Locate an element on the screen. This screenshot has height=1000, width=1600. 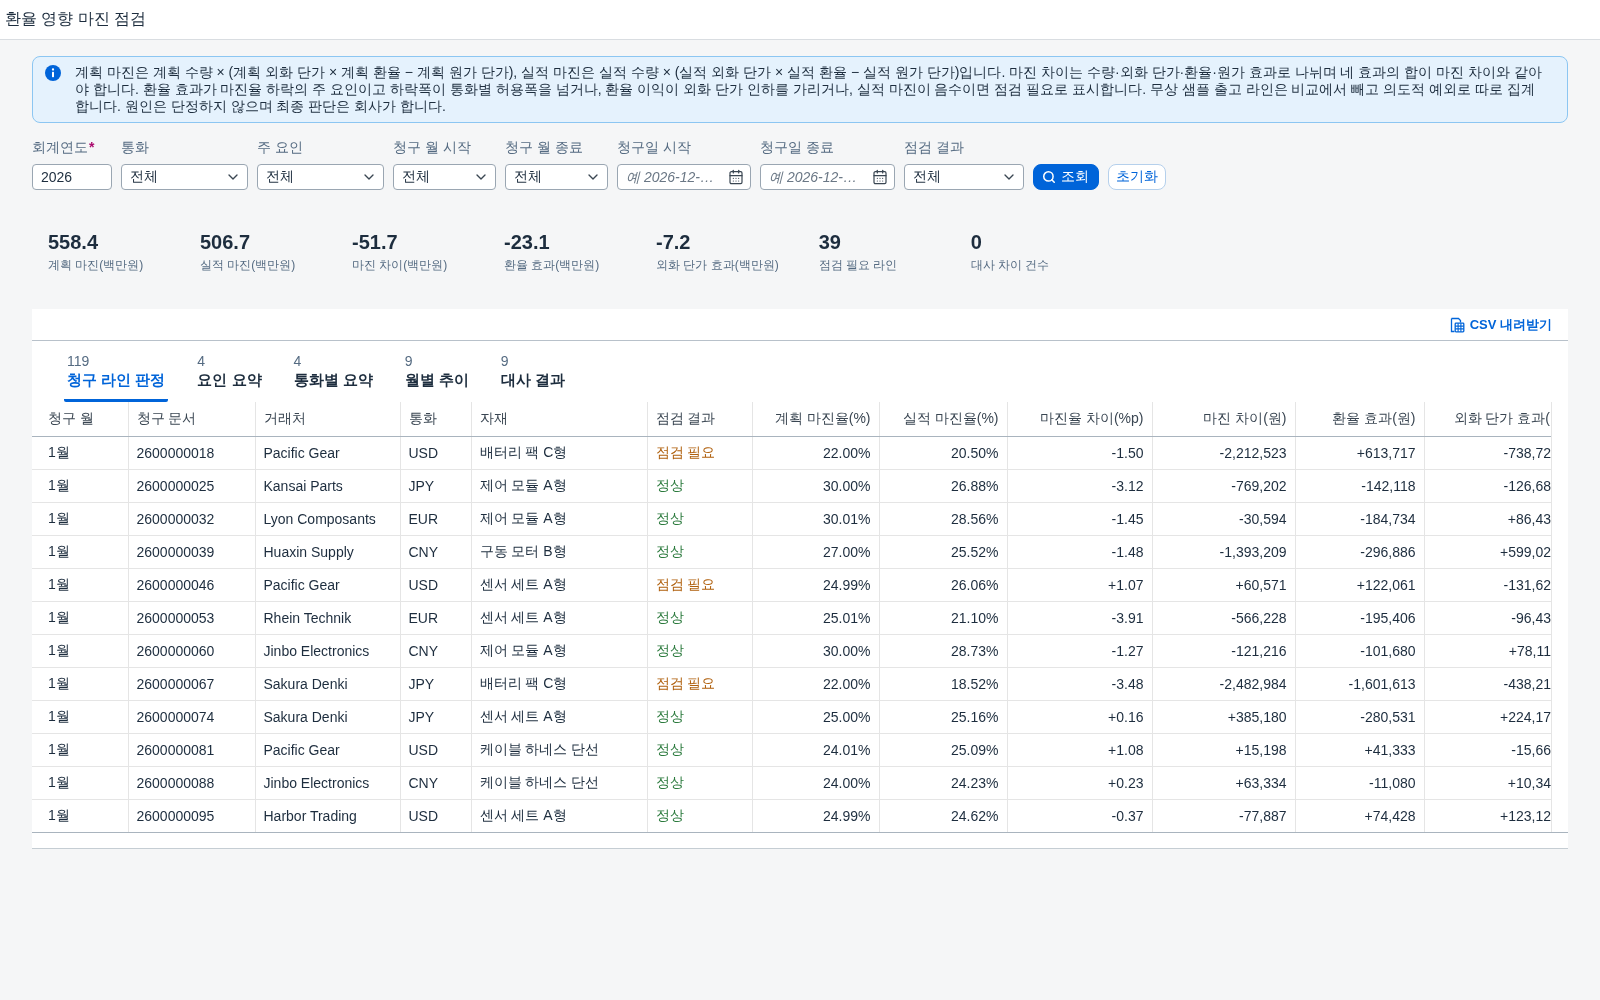
table-cell: 2600000067 is located at coordinates (191, 683).